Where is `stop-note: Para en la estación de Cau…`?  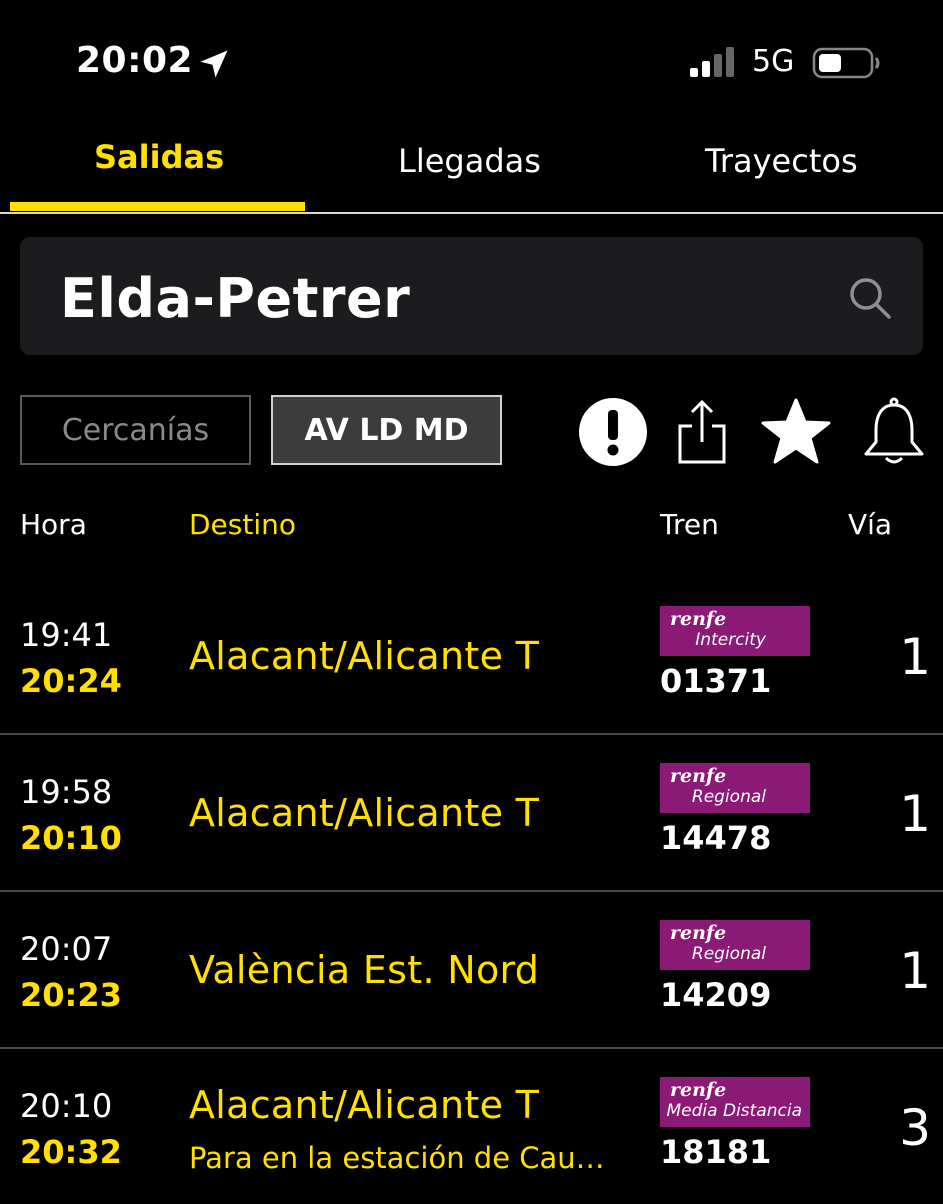
stop-note: Para en la estación de Cau… is located at coordinates (397, 1158).